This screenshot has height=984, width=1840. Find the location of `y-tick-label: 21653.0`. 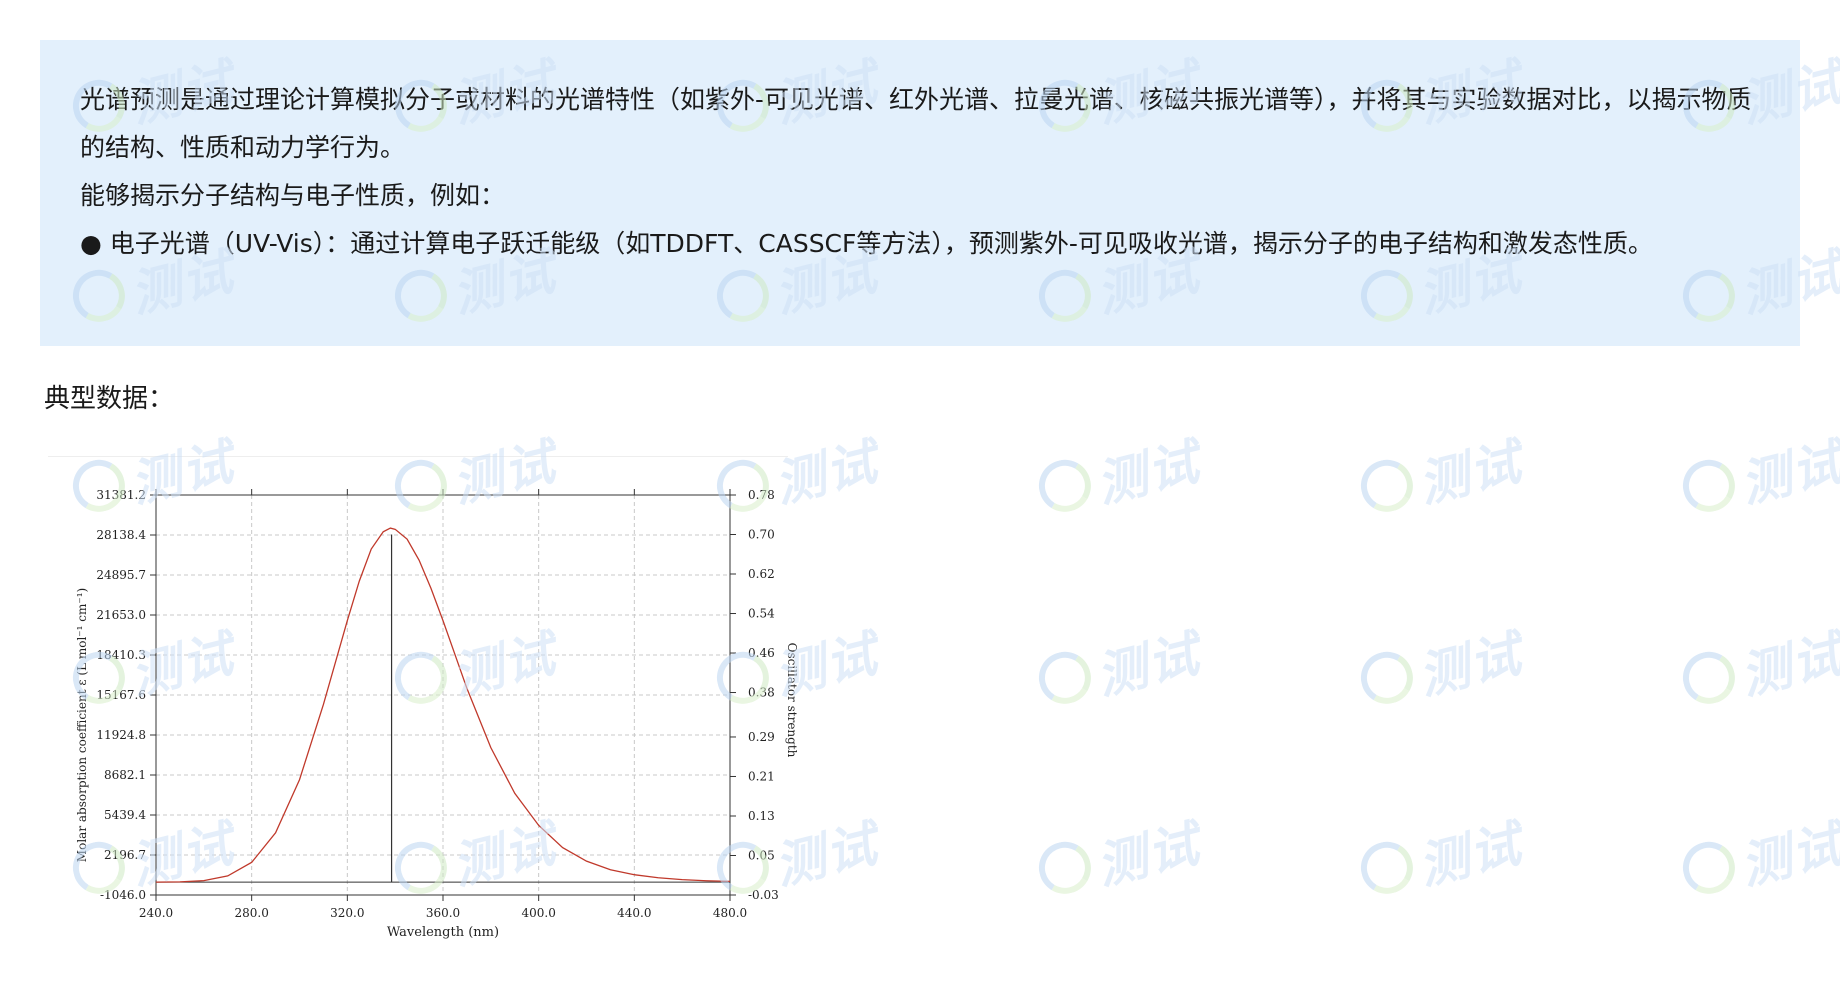

y-tick-label: 21653.0 is located at coordinates (121, 615).